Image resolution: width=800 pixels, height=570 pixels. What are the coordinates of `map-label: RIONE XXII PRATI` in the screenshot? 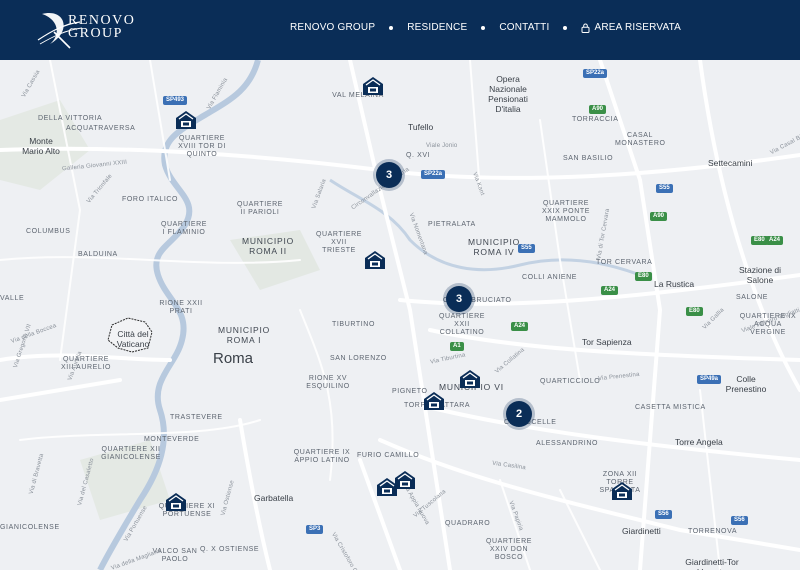 It's located at (181, 307).